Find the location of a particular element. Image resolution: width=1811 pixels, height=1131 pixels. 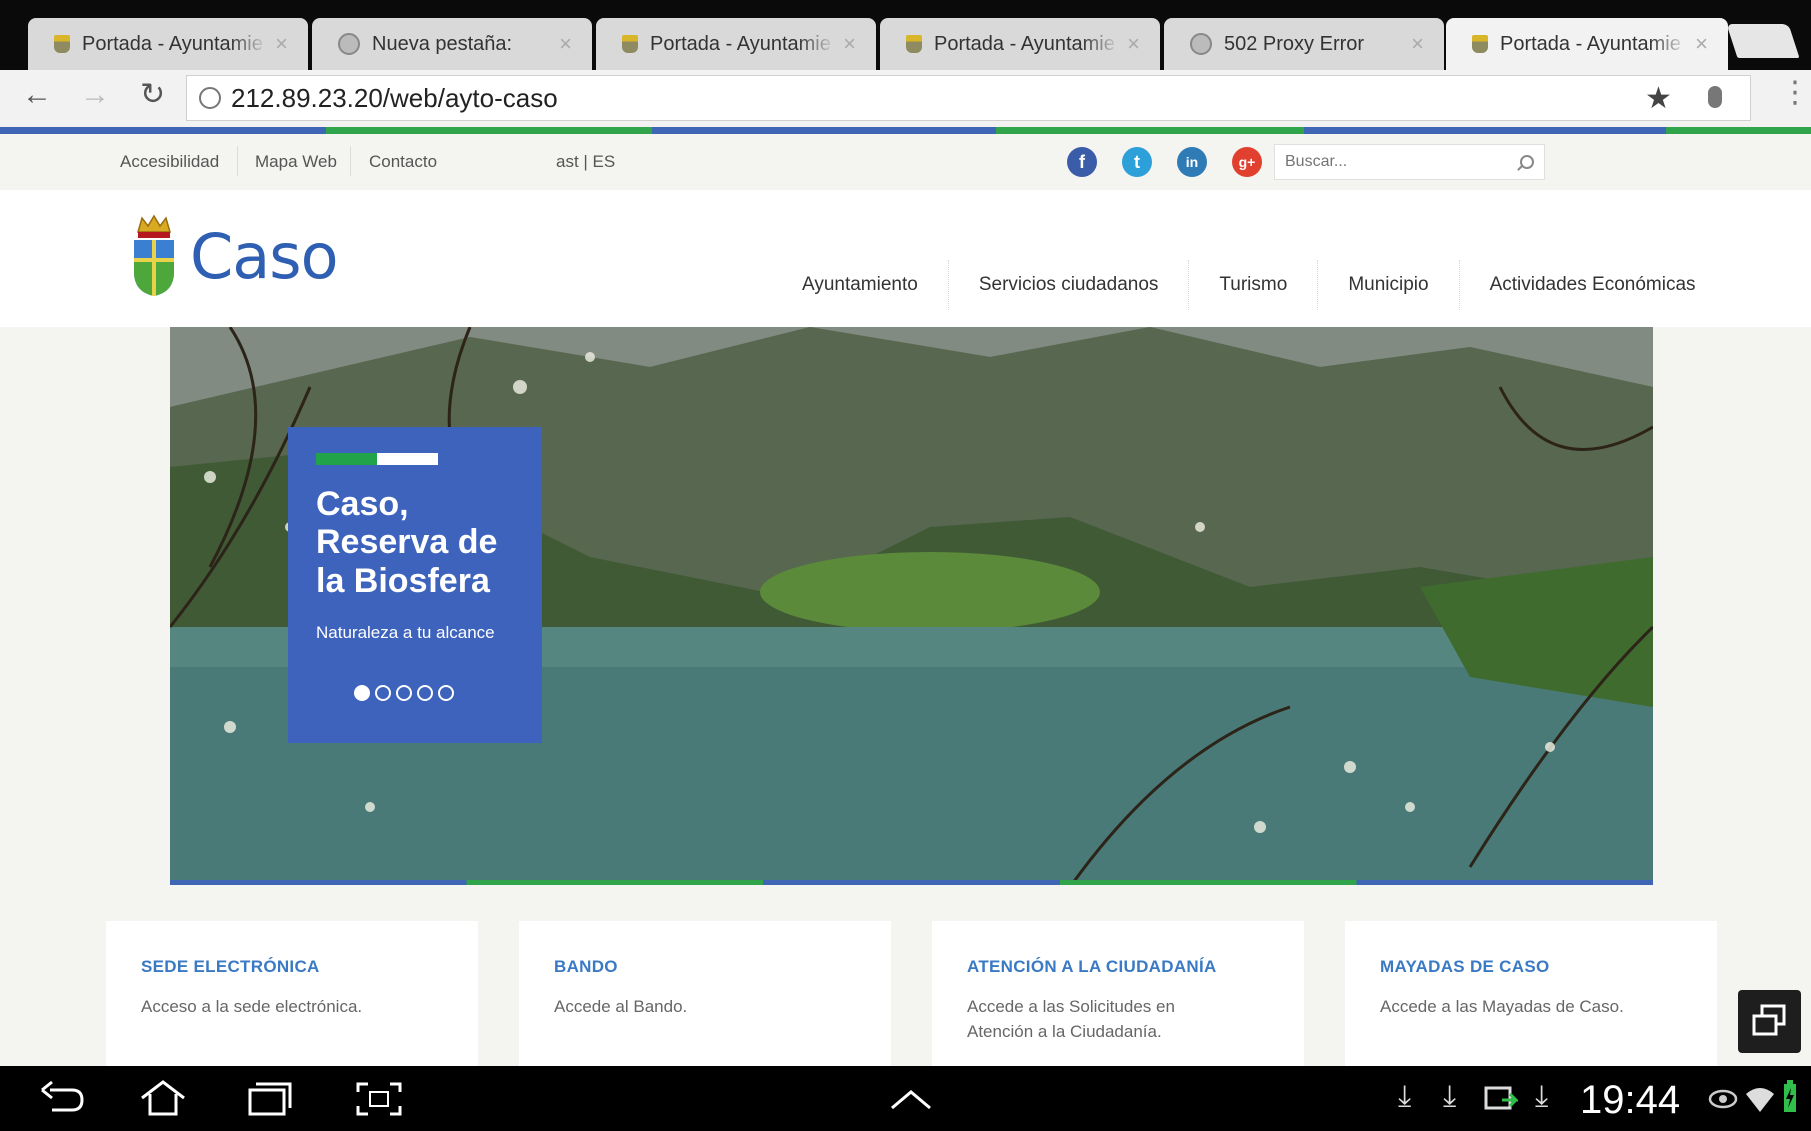

browser-toolbar: ← → ↻ 212.89.23.20/web/ayto-caso ★ ⋮ is located at coordinates (905, 98).